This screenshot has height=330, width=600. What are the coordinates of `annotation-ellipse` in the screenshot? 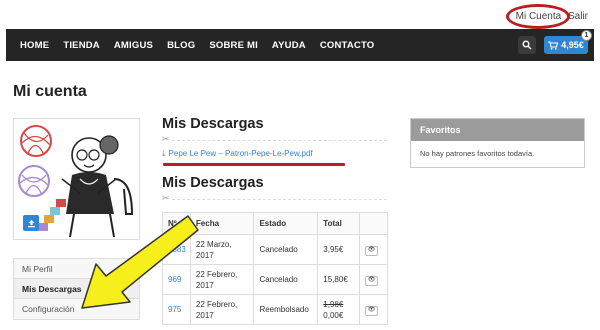 It's located at (538, 16).